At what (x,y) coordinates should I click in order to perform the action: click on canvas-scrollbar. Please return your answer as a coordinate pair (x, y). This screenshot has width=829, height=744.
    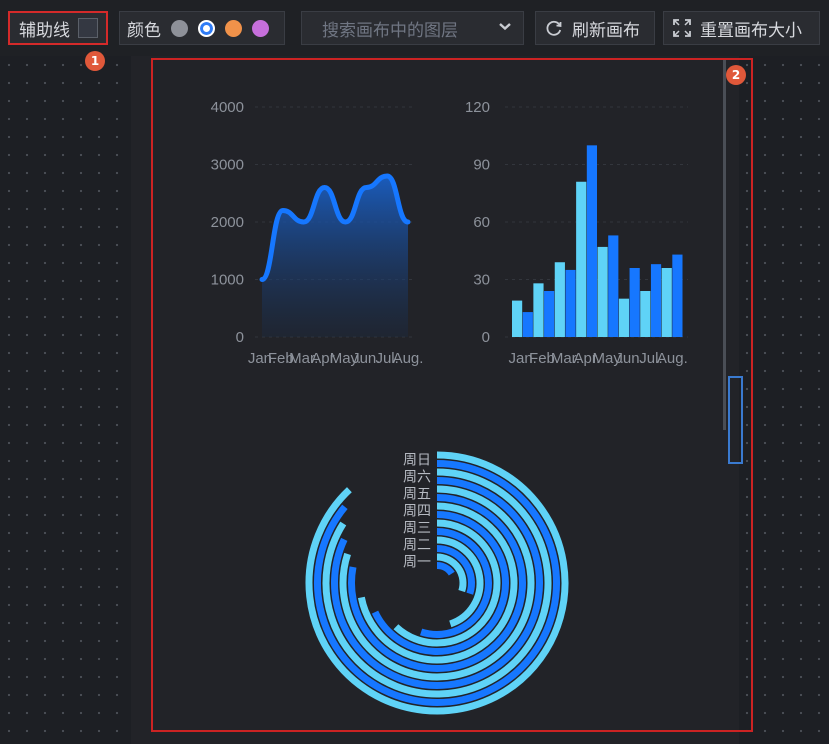
    Looking at the image, I should click on (724, 245).